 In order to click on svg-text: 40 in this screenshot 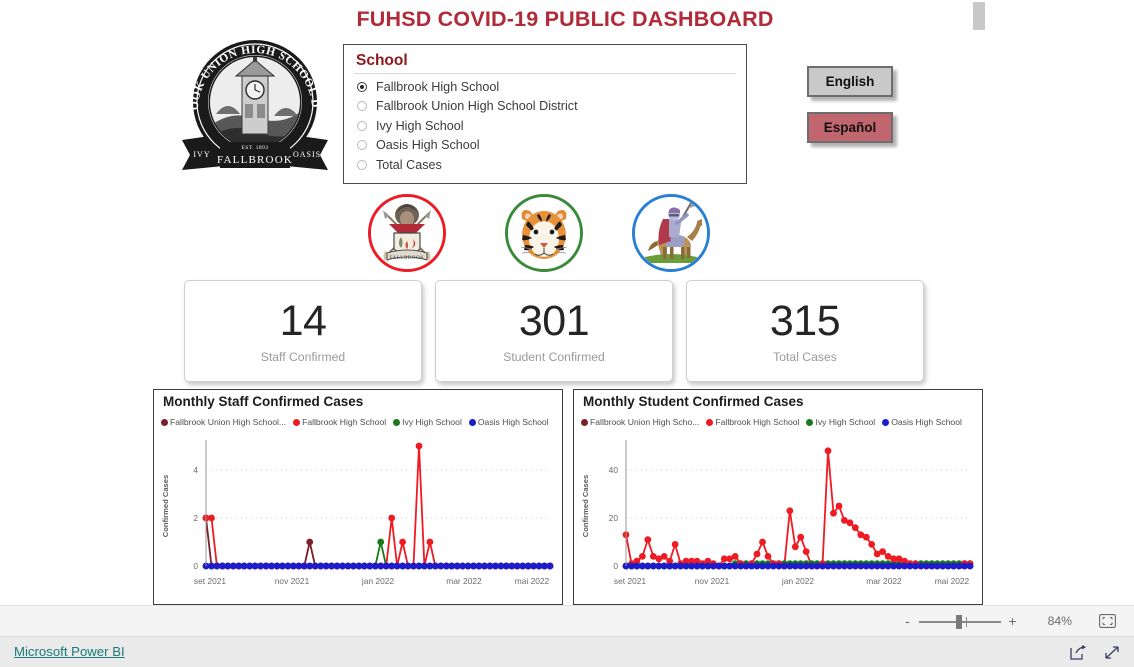, I will do `click(614, 470)`.